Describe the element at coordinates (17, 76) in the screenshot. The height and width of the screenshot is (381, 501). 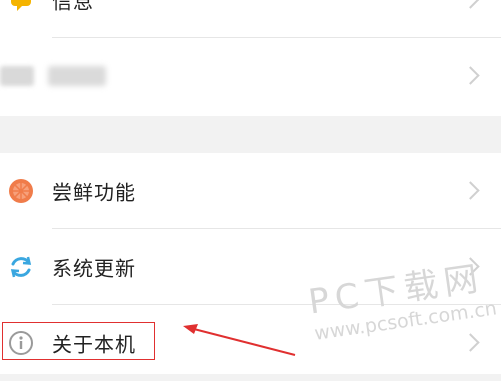
I see `blurred-icon` at that location.